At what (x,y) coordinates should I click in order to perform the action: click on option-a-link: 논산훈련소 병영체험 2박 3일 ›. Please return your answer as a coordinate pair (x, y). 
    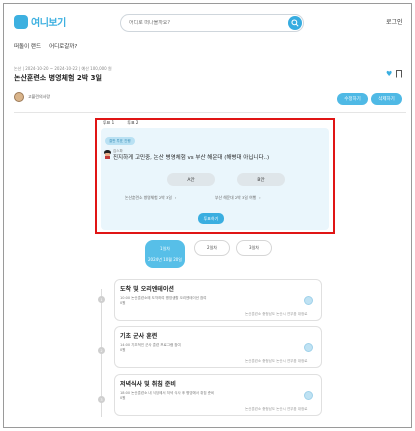
    Looking at the image, I should click on (150, 198).